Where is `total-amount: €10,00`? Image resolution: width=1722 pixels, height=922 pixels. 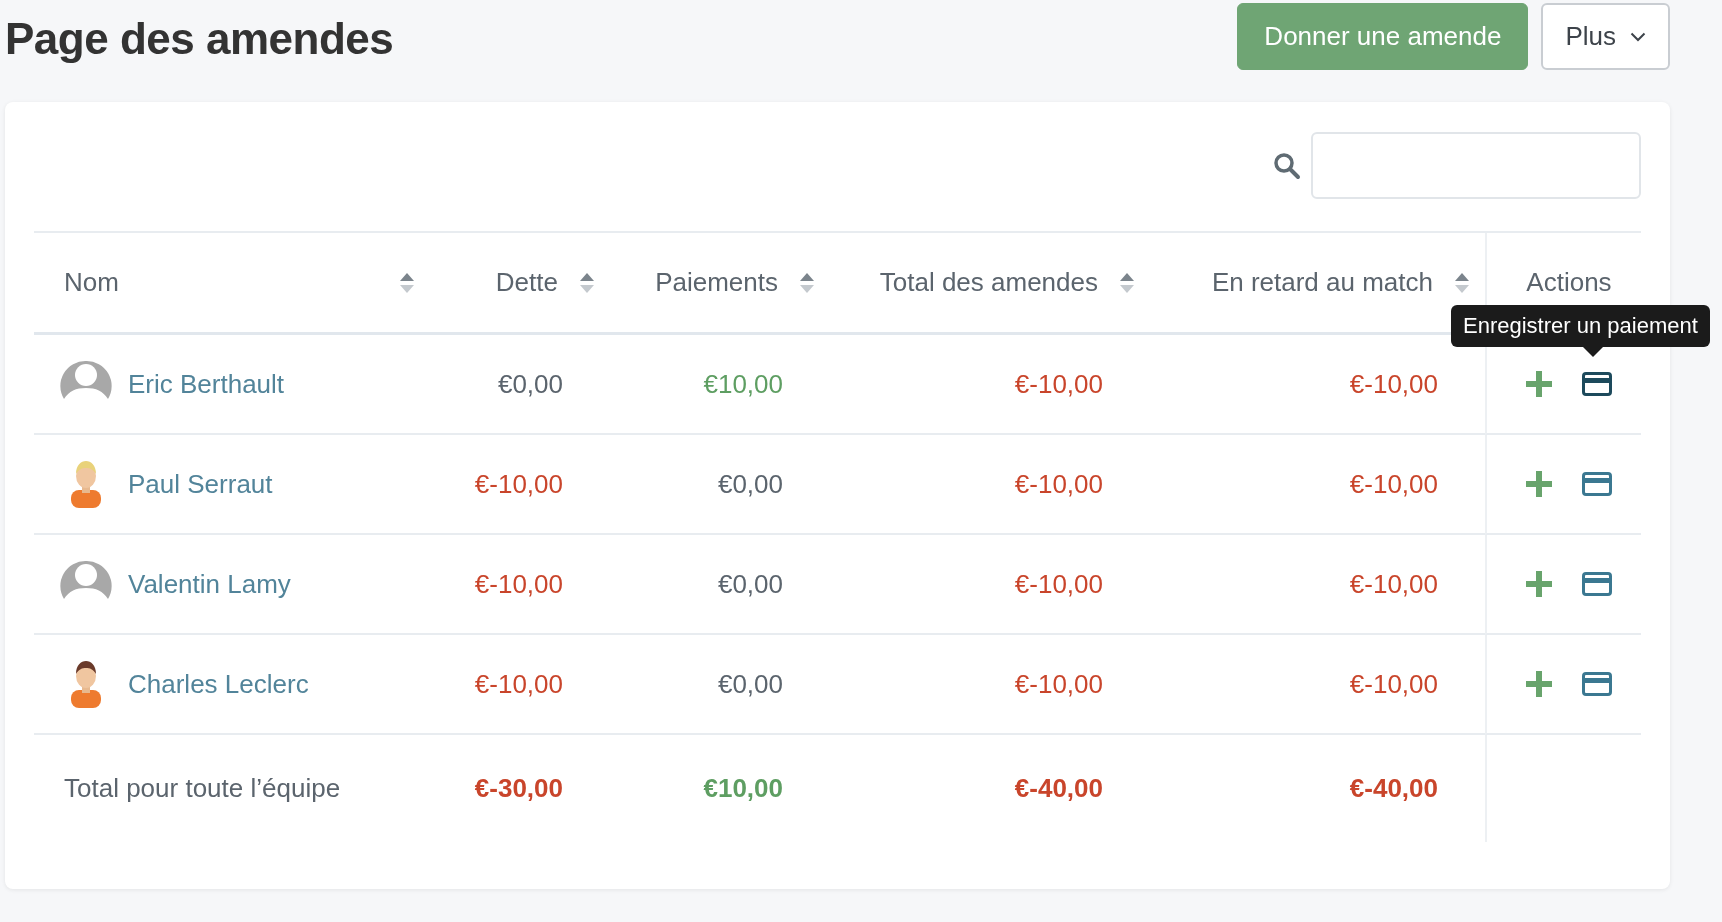
total-amount: €10,00 is located at coordinates (743, 788).